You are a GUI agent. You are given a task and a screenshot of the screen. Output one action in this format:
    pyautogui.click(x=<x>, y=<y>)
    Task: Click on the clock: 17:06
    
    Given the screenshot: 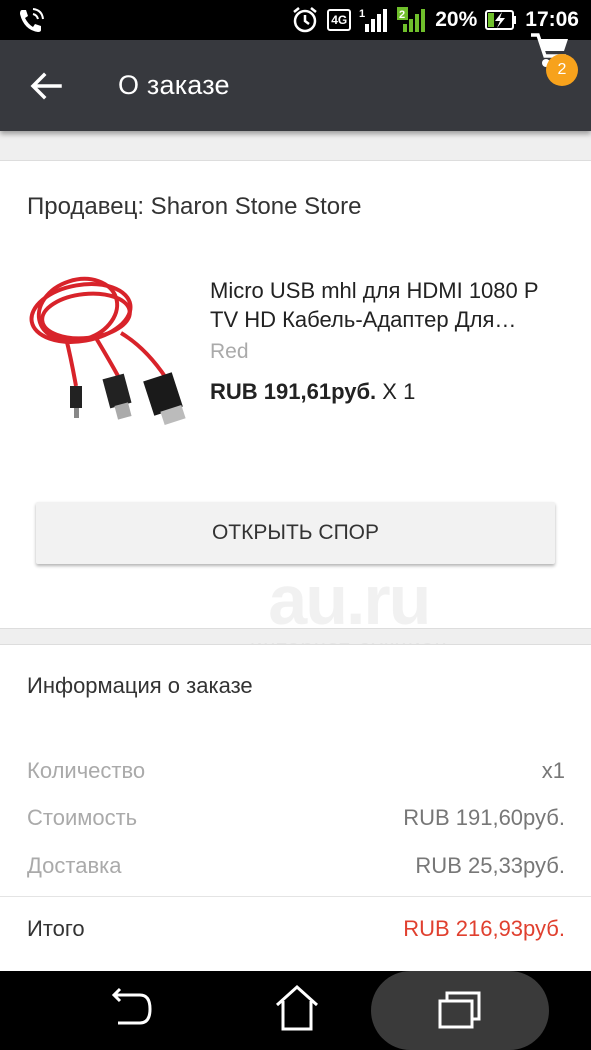 What is the action you would take?
    pyautogui.click(x=552, y=19)
    